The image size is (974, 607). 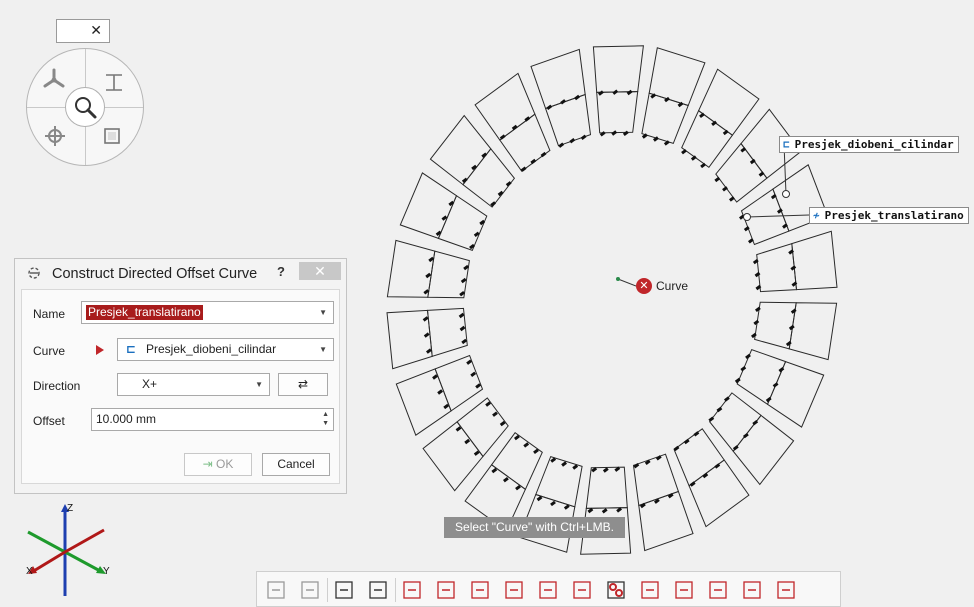 What do you see at coordinates (114, 82) in the screenshot?
I see `text-tool-icon` at bounding box center [114, 82].